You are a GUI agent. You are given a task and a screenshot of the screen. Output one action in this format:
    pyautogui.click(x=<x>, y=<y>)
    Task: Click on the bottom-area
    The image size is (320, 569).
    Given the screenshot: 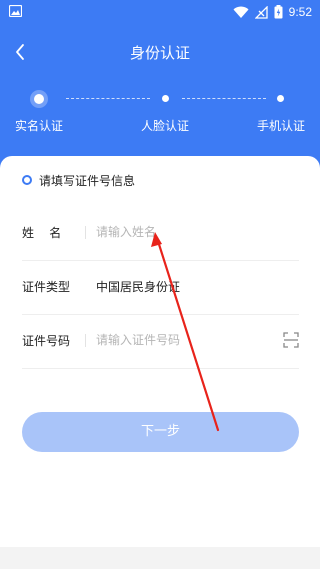 What is the action you would take?
    pyautogui.click(x=160, y=558)
    